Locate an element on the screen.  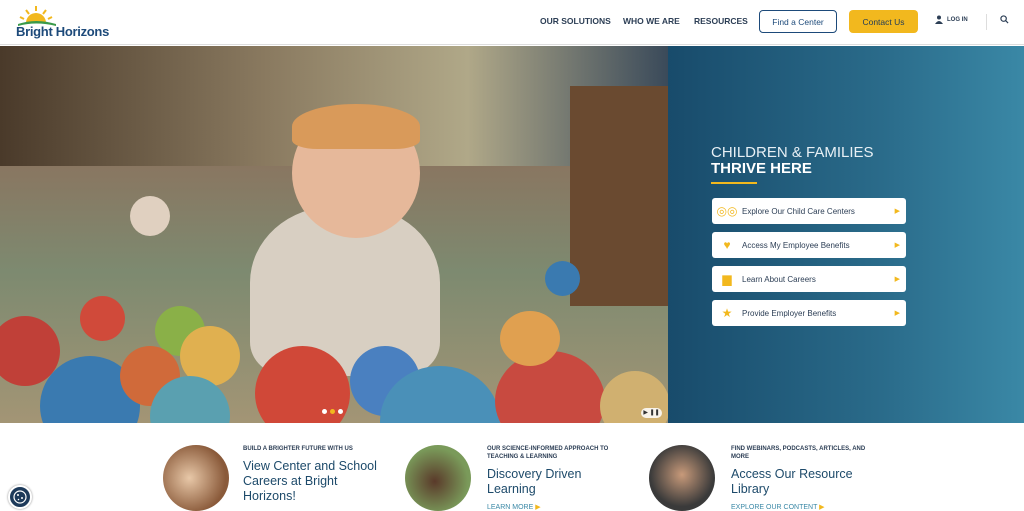
login-label: LOG IN is located at coordinates (957, 19).